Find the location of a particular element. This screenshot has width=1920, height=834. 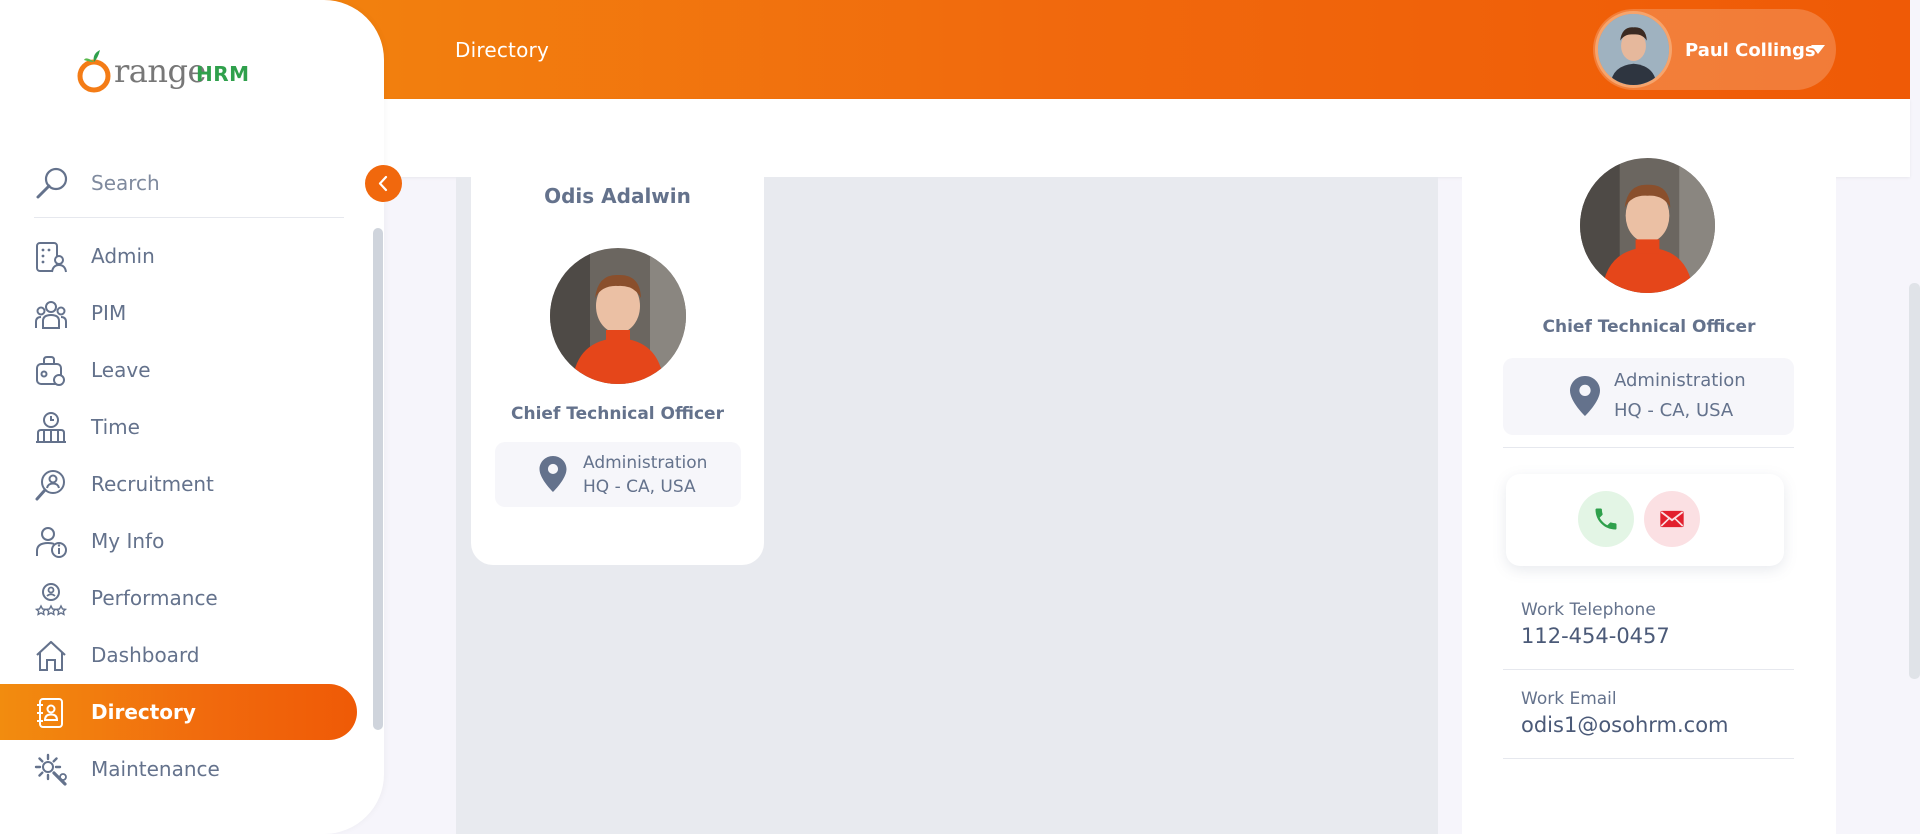

detail-subunit: Administration is located at coordinates (1680, 380).